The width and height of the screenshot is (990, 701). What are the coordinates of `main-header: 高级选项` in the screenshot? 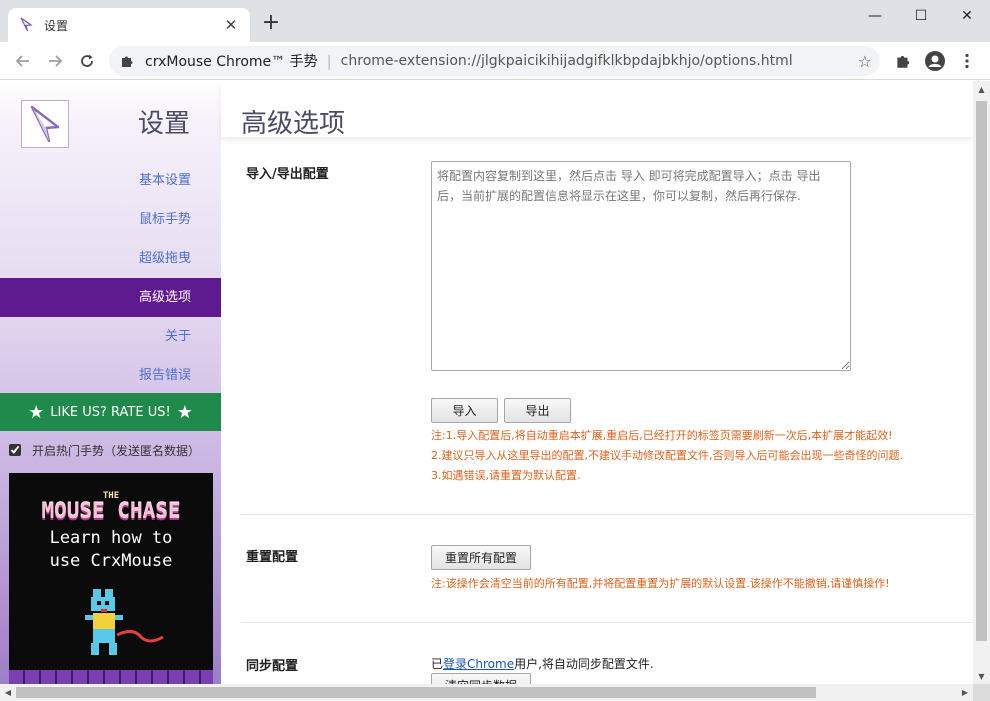 It's located at (597, 110).